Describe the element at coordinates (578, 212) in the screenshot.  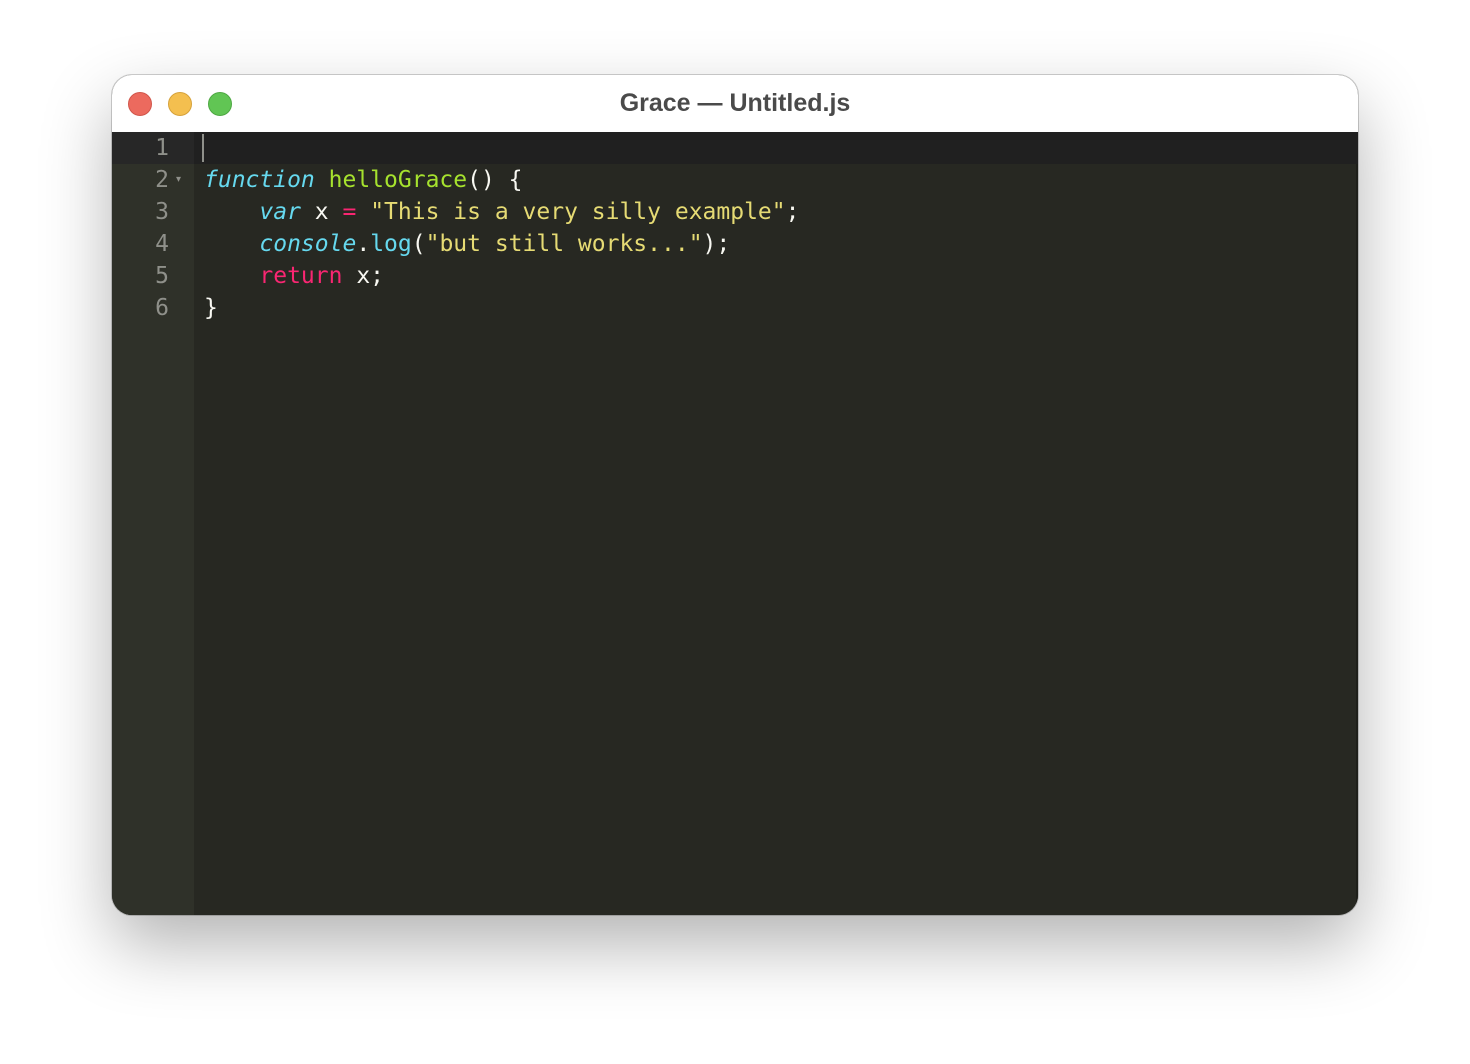
I see `code-token: "This is a very silly example"` at that location.